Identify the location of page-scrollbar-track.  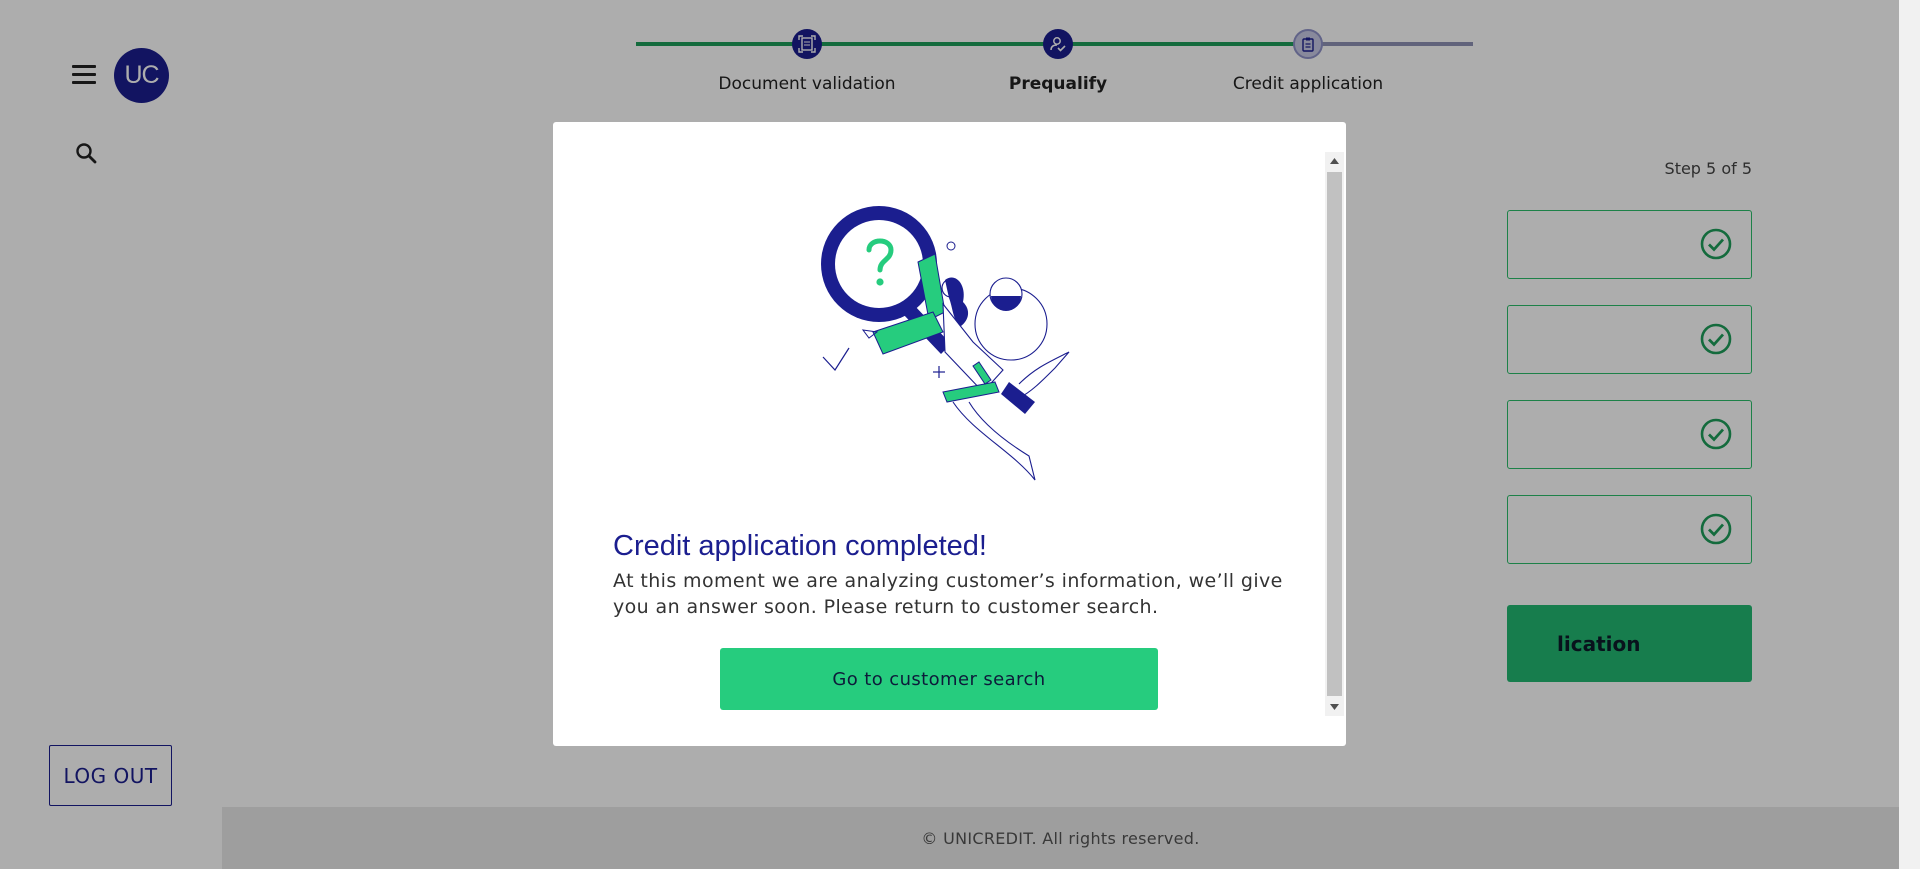
(1909, 434).